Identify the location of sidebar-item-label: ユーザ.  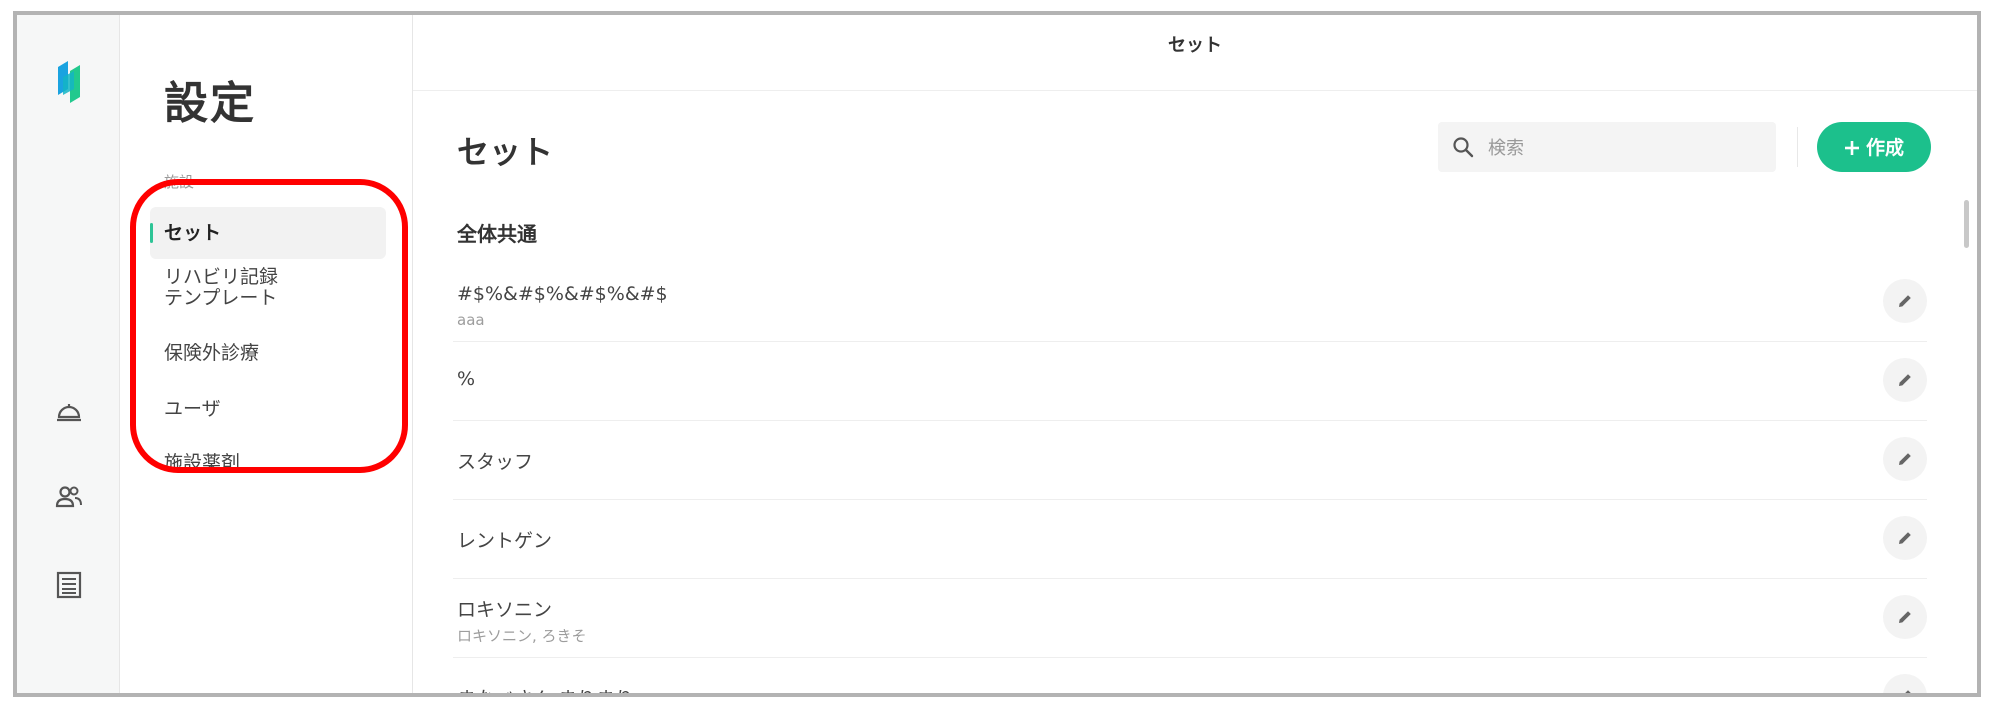
(192, 409).